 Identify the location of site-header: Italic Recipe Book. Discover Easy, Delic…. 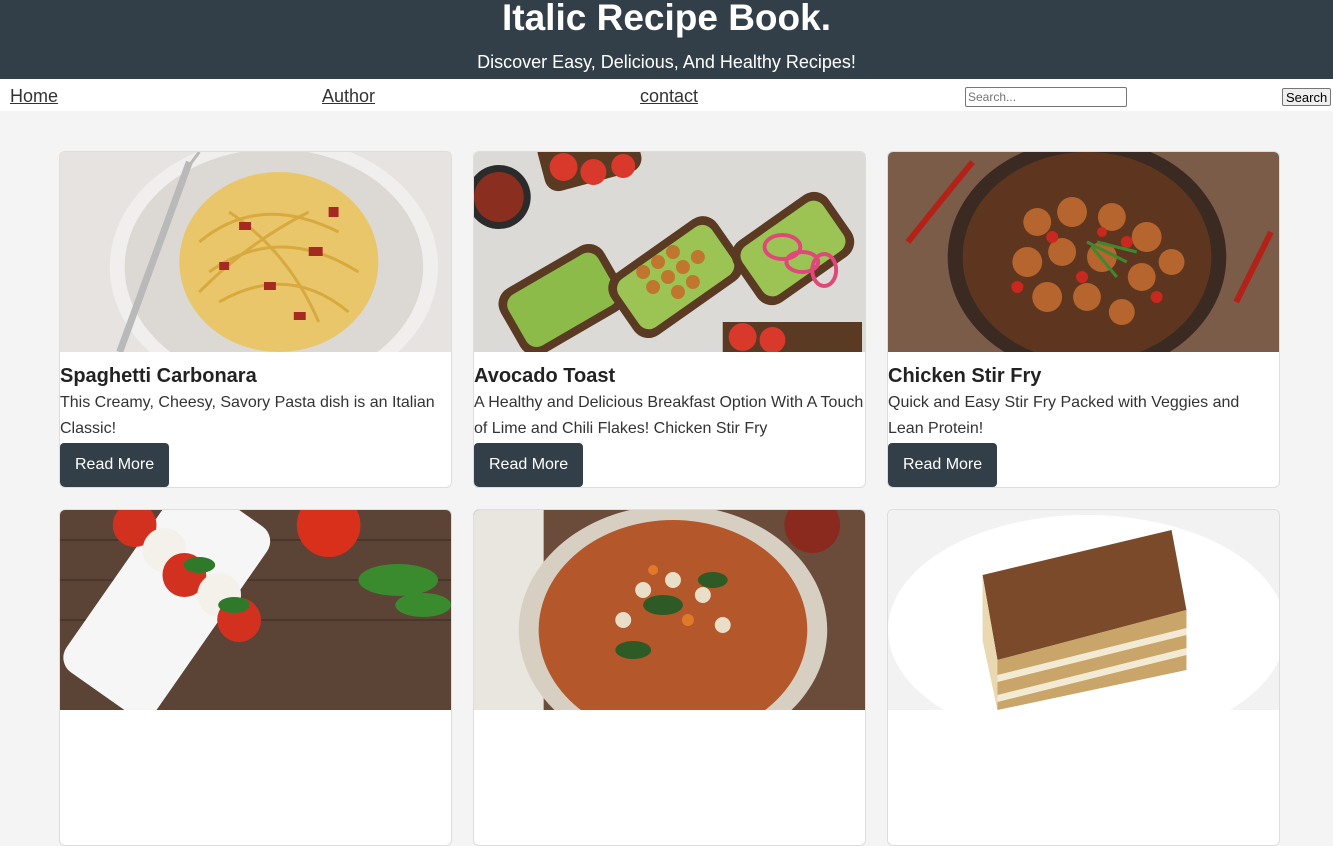
(666, 39).